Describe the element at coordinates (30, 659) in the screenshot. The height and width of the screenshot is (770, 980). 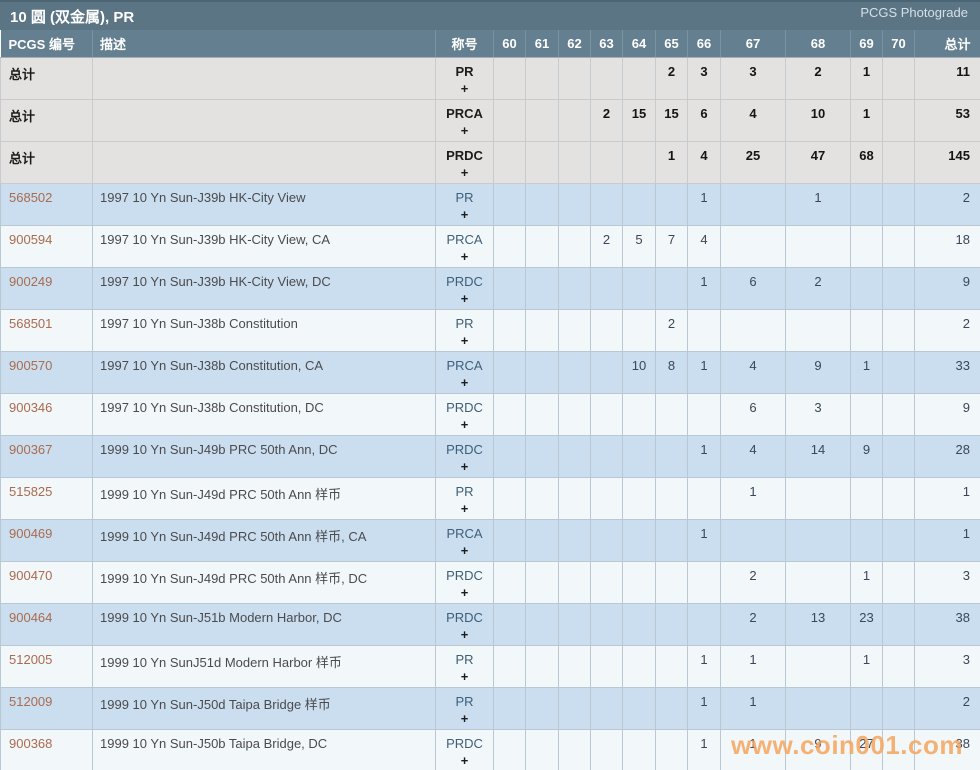
I see `pcgs-number-link: 512005` at that location.